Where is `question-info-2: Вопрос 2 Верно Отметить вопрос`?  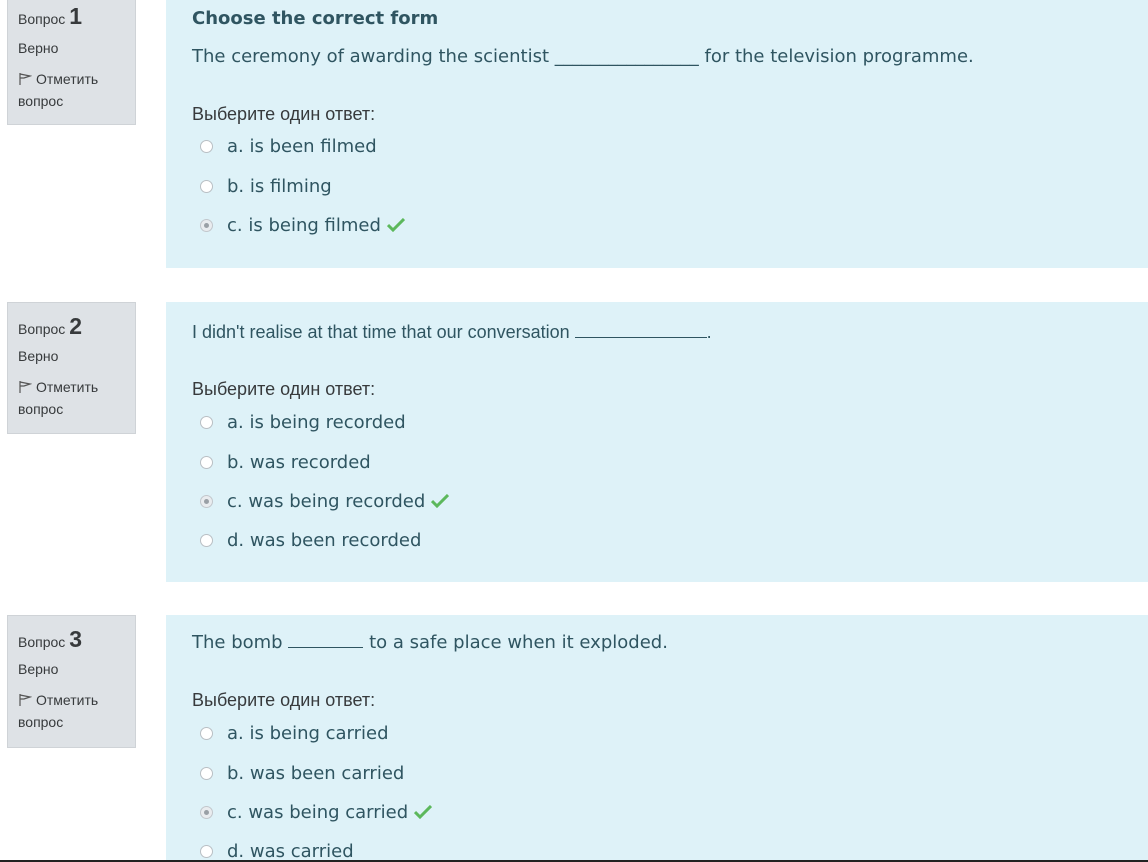 question-info-2: Вопрос 2 Верно Отметить вопрос is located at coordinates (71, 368).